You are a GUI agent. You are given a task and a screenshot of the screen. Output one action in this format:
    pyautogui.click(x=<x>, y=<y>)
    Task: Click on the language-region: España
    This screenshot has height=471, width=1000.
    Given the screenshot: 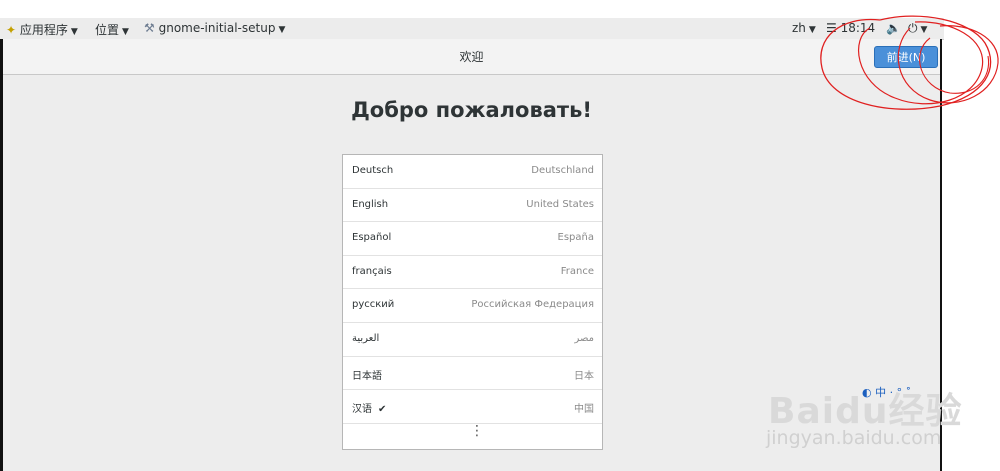 What is the action you would take?
    pyautogui.click(x=575, y=238)
    